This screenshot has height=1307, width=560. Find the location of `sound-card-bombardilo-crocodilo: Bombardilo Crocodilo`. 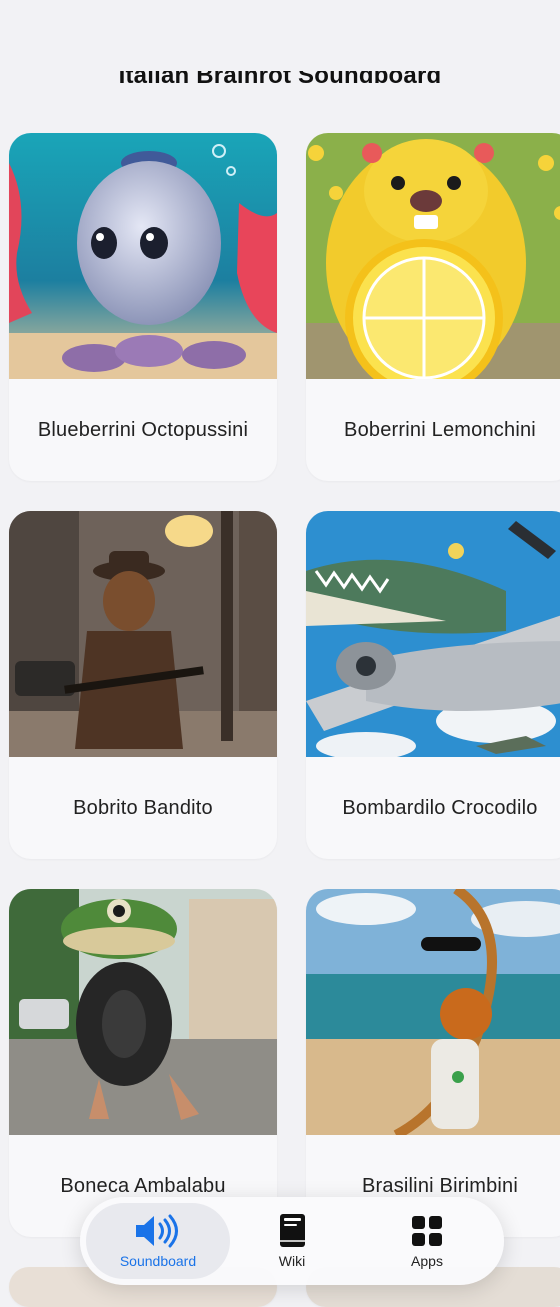

sound-card-bombardilo-crocodilo: Bombardilo Crocodilo is located at coordinates (433, 685).